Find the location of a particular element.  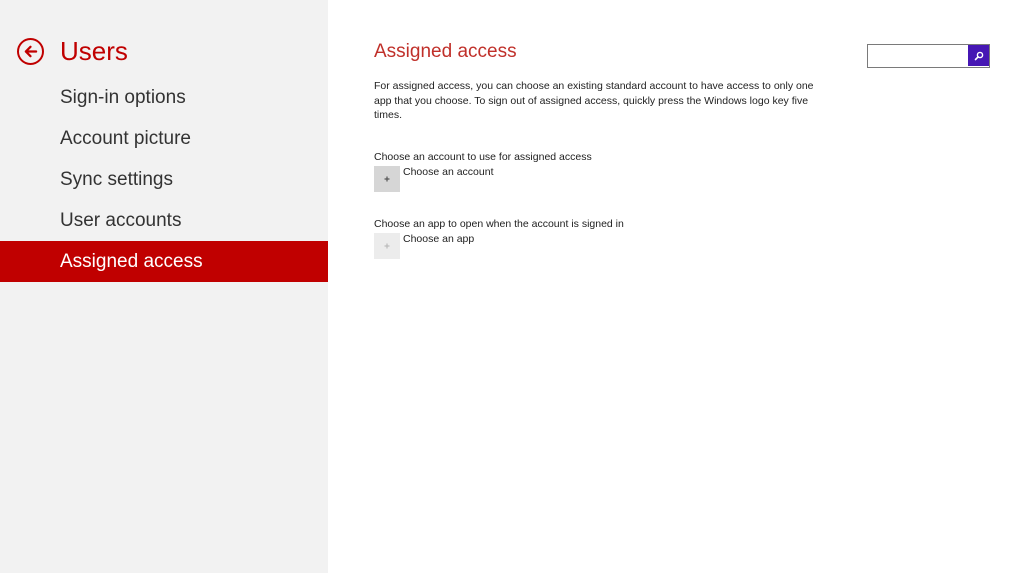

choose-app-button is located at coordinates (387, 246).